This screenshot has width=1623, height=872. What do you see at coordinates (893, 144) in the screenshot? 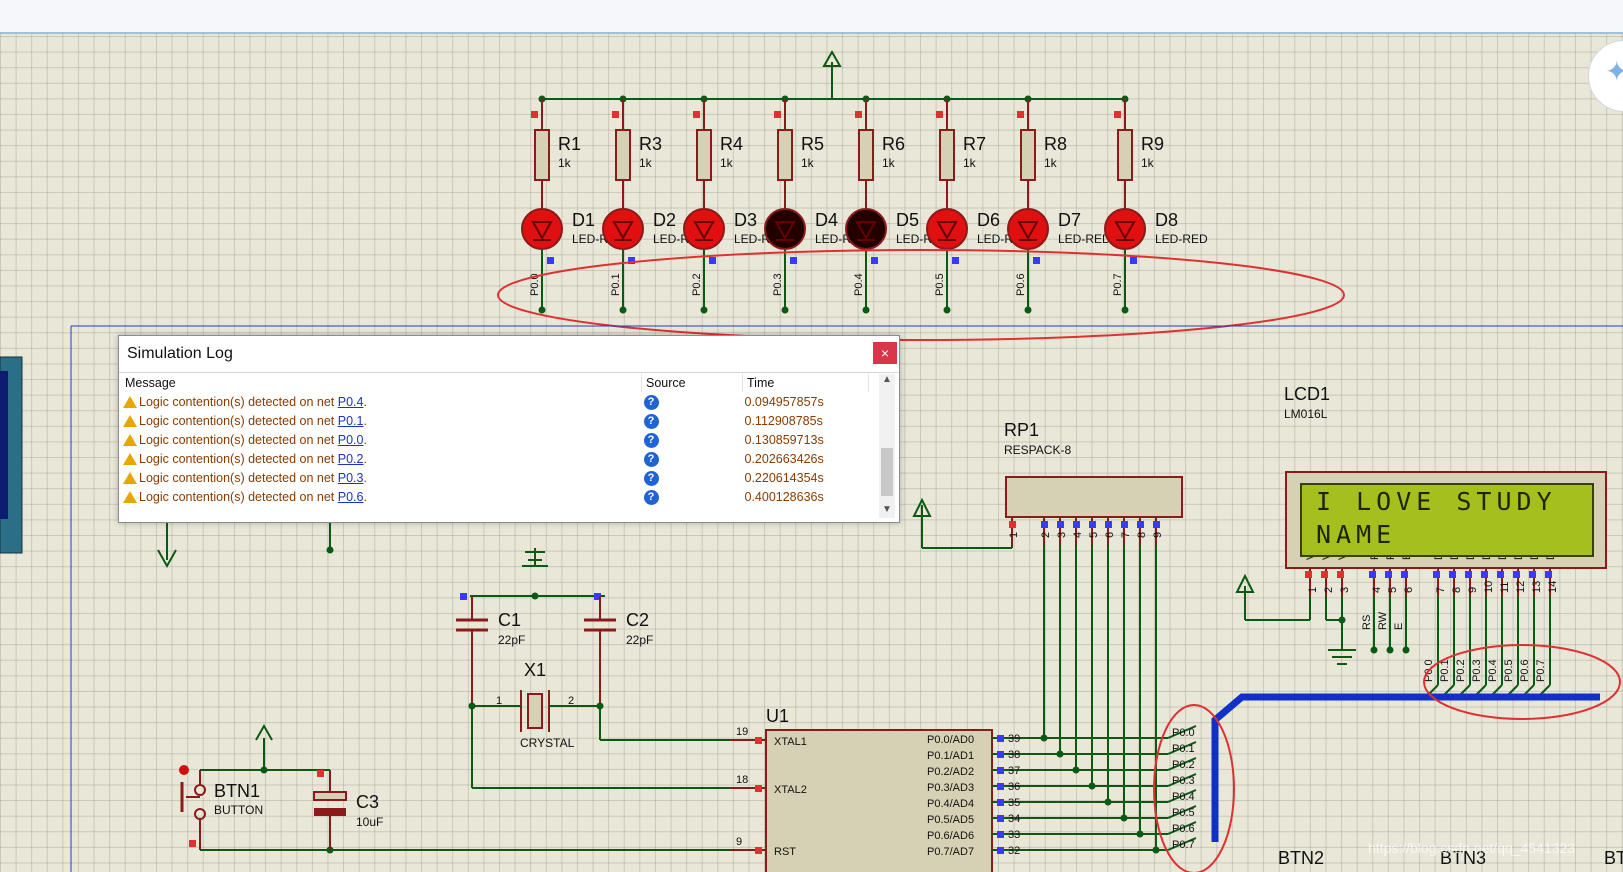
I see `resistor-label: R6` at bounding box center [893, 144].